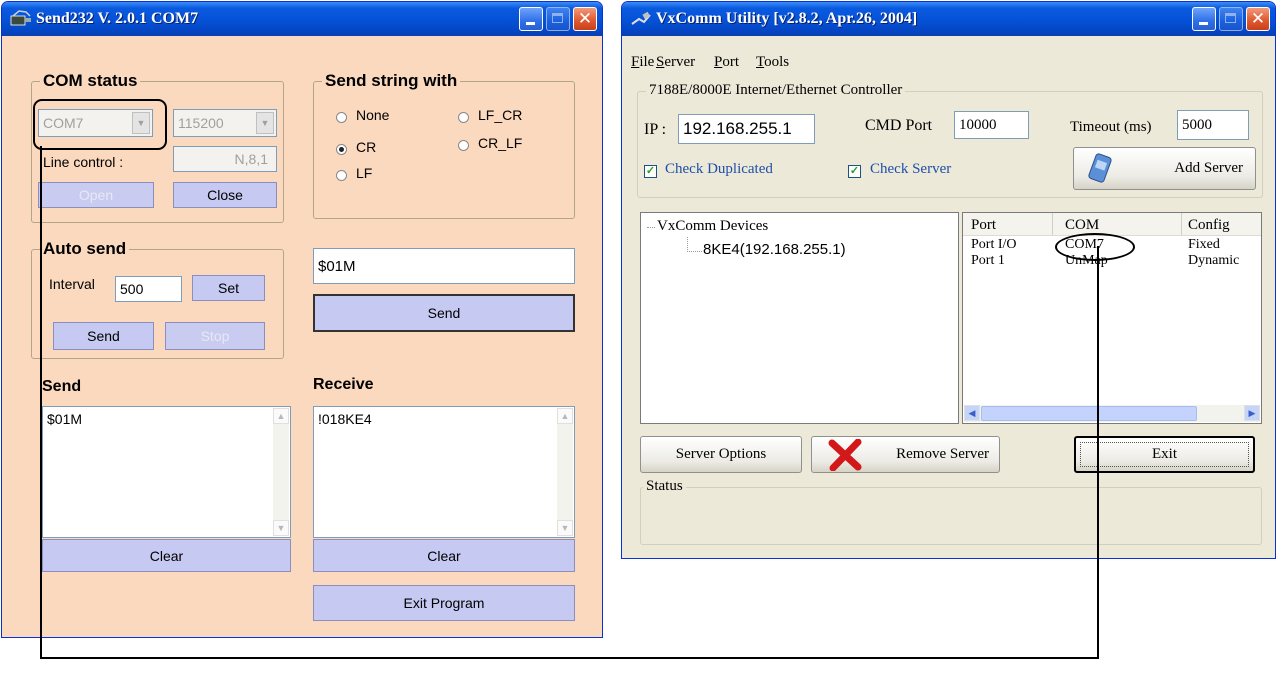  I want to click on close-port-button: Close, so click(225, 195).